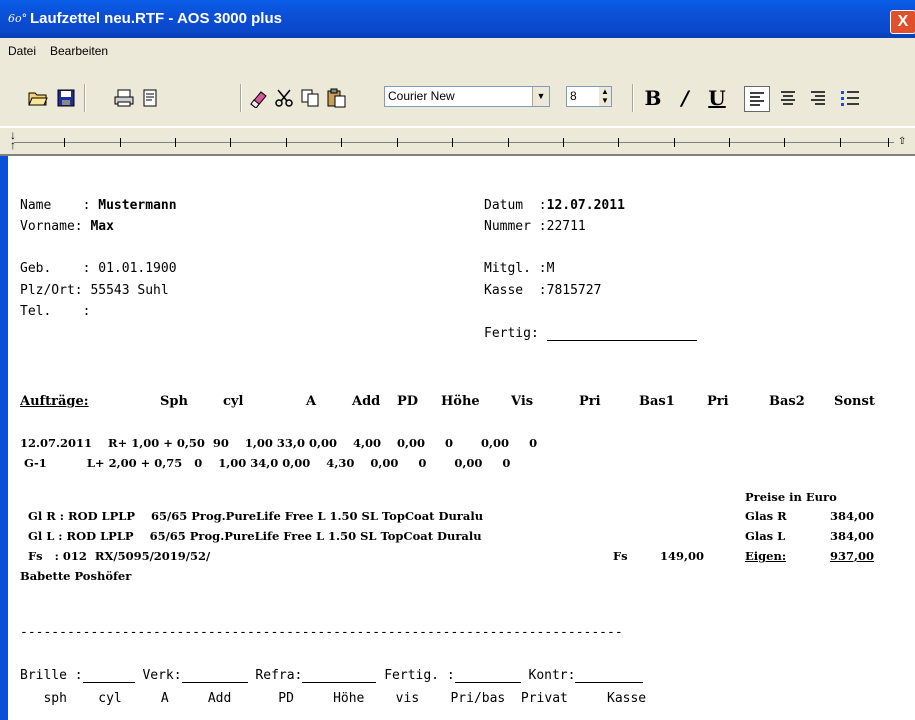 Image resolution: width=915 pixels, height=720 pixels. What do you see at coordinates (766, 556) in the screenshot?
I see `eigen-label: Eigen:` at bounding box center [766, 556].